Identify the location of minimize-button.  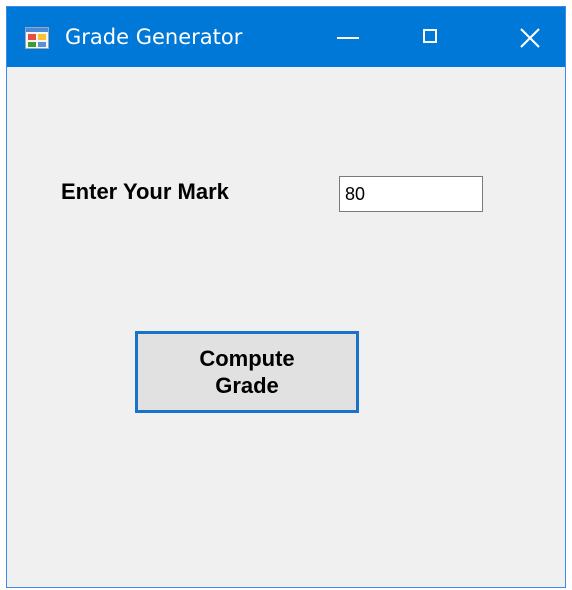
(348, 37).